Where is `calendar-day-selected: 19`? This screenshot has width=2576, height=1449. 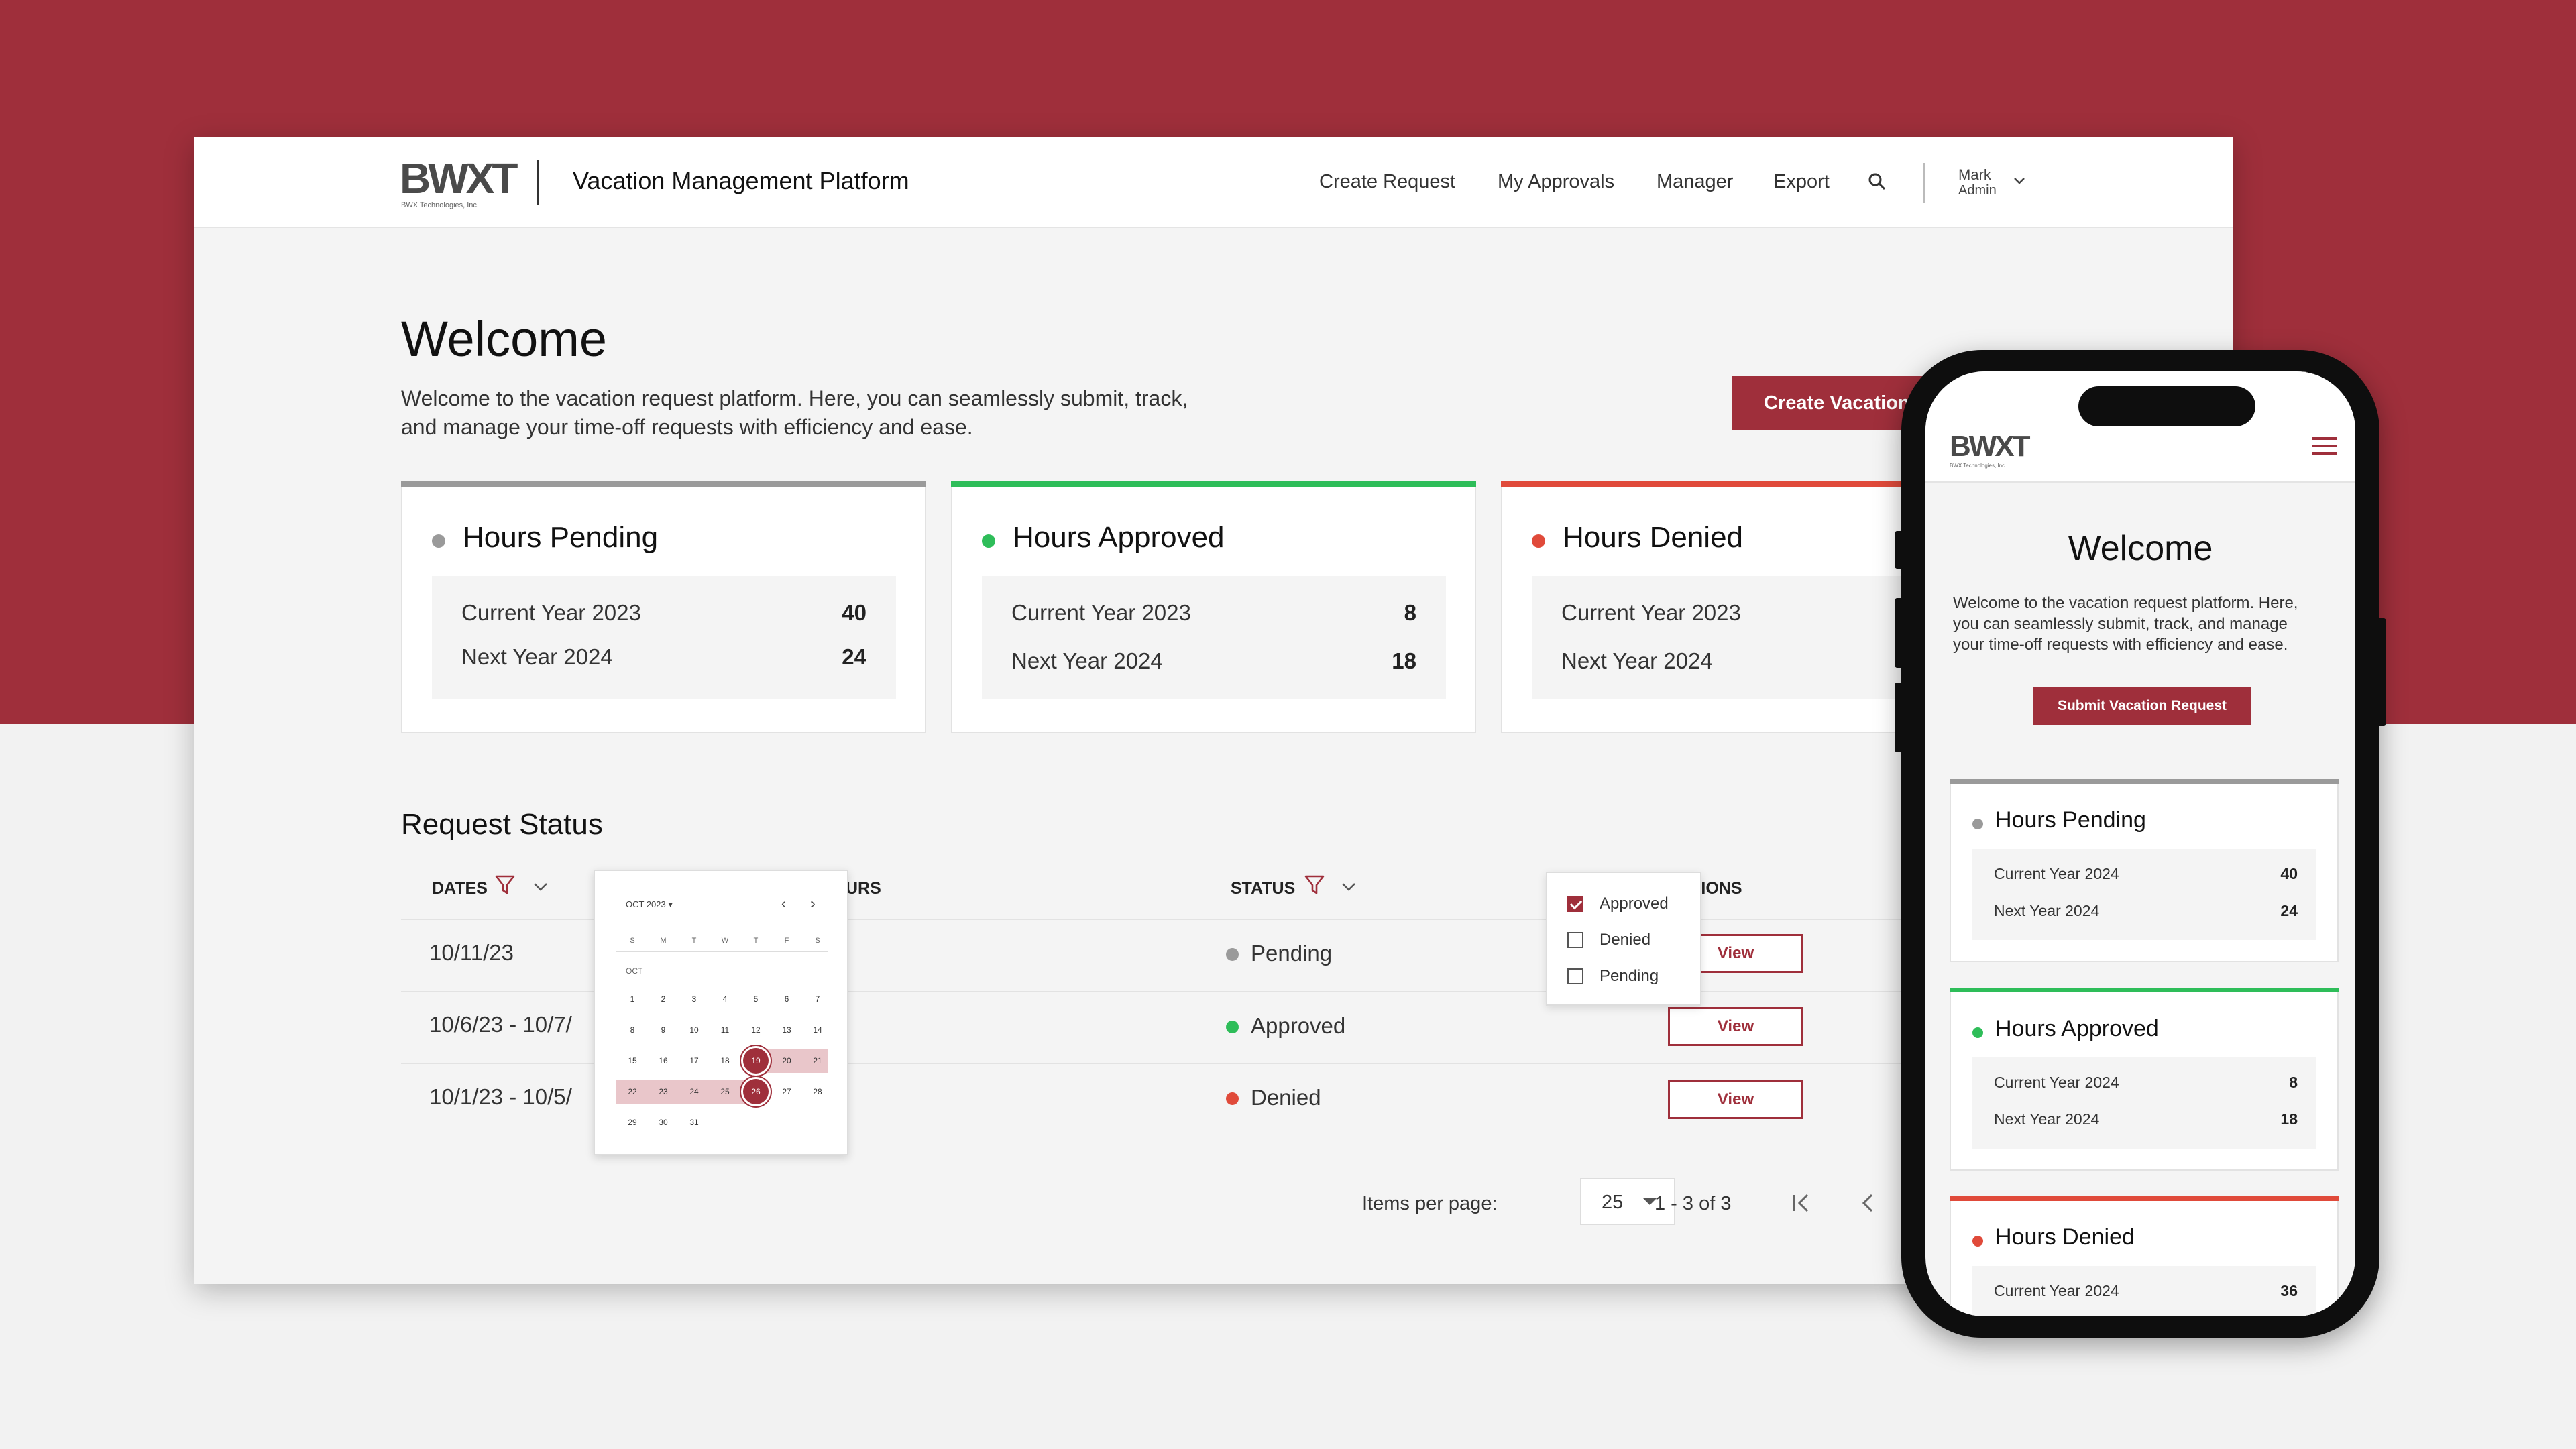
calendar-day-selected: 19 is located at coordinates (756, 1061).